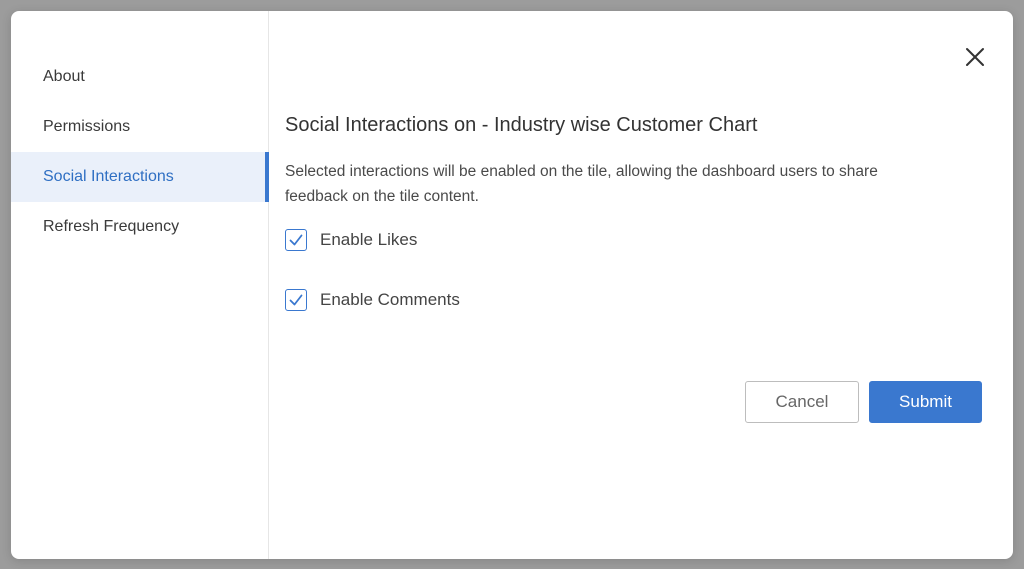 This screenshot has height=569, width=1024. What do you see at coordinates (925, 402) in the screenshot?
I see `submit-button: Submit` at bounding box center [925, 402].